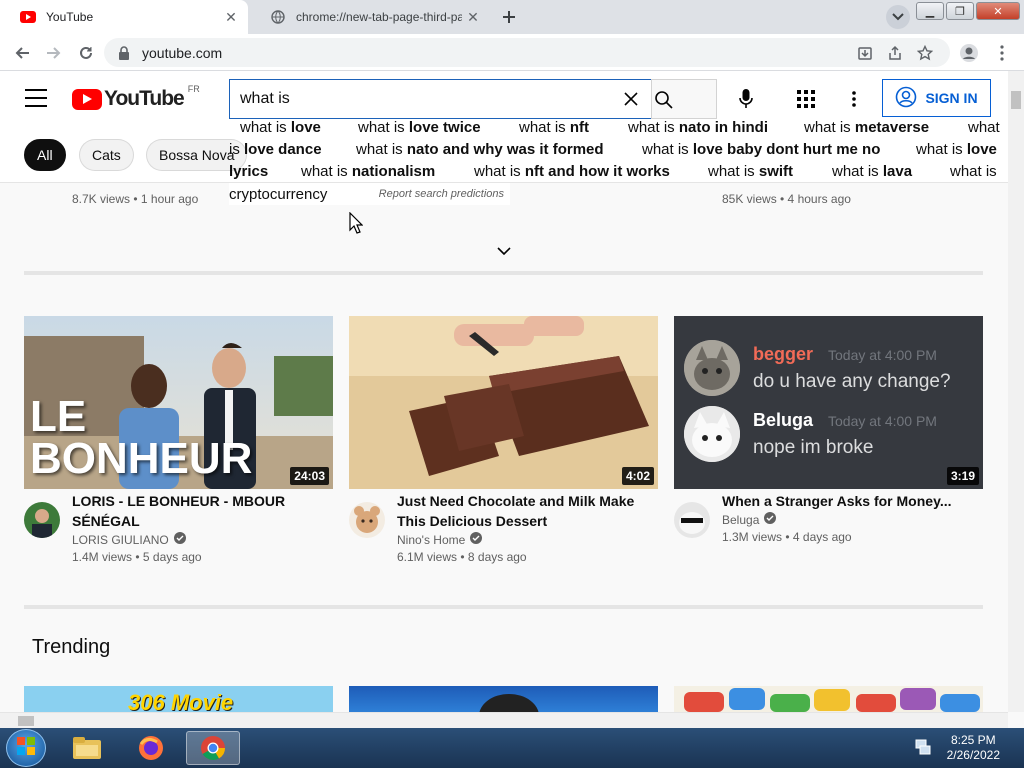 Image resolution: width=1024 pixels, height=768 pixels. I want to click on suggestion-item: what is love baby dont hurt me no, so click(761, 149).